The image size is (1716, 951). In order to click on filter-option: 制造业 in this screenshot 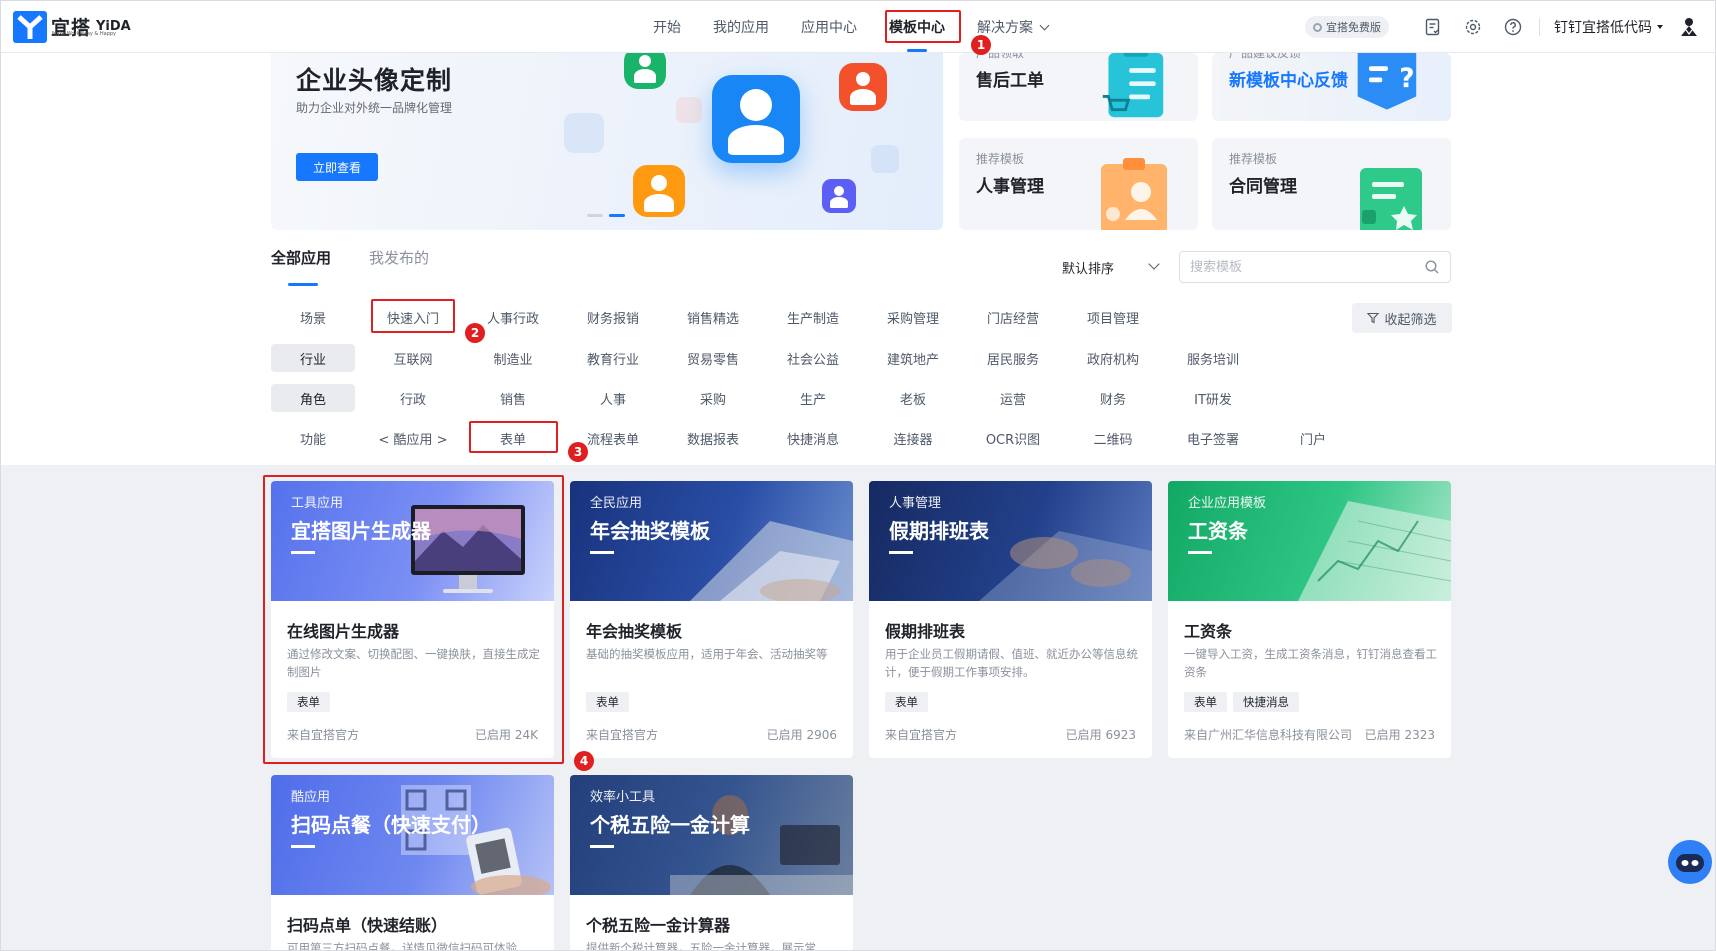, I will do `click(513, 358)`.